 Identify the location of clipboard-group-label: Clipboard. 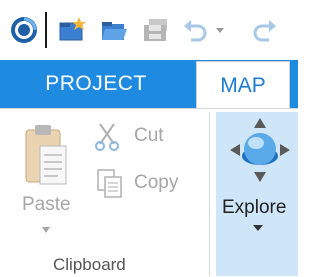
(89, 264).